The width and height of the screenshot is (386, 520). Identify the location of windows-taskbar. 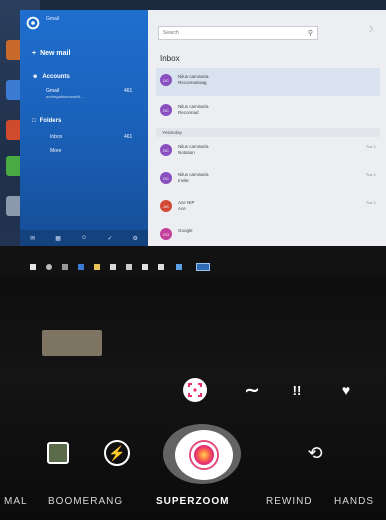
(193, 261).